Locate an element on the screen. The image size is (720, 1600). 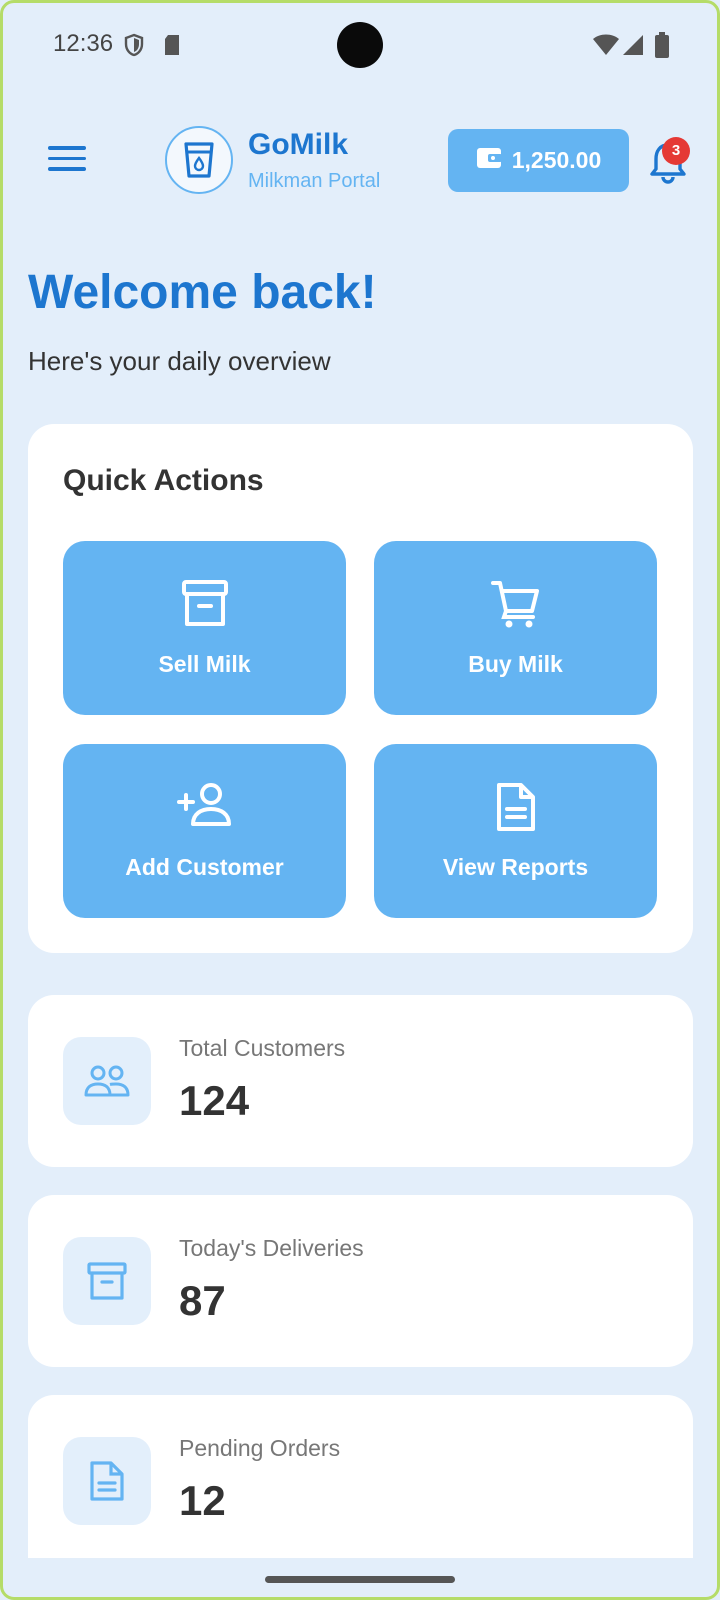
stat-label: Today's Deliveries is located at coordinates (271, 1248).